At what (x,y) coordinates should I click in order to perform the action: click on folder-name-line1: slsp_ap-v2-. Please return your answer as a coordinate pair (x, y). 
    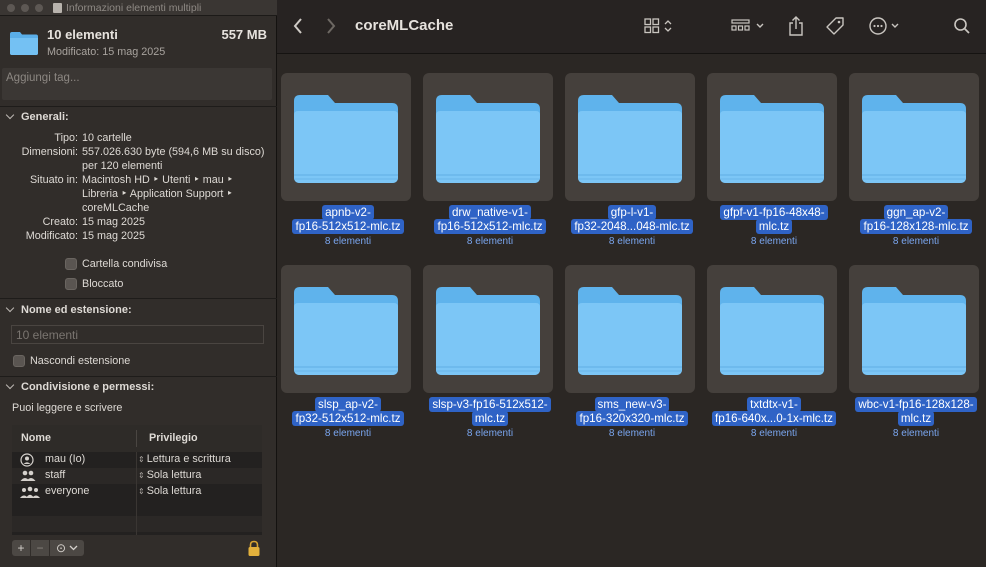
    Looking at the image, I should click on (348, 404).